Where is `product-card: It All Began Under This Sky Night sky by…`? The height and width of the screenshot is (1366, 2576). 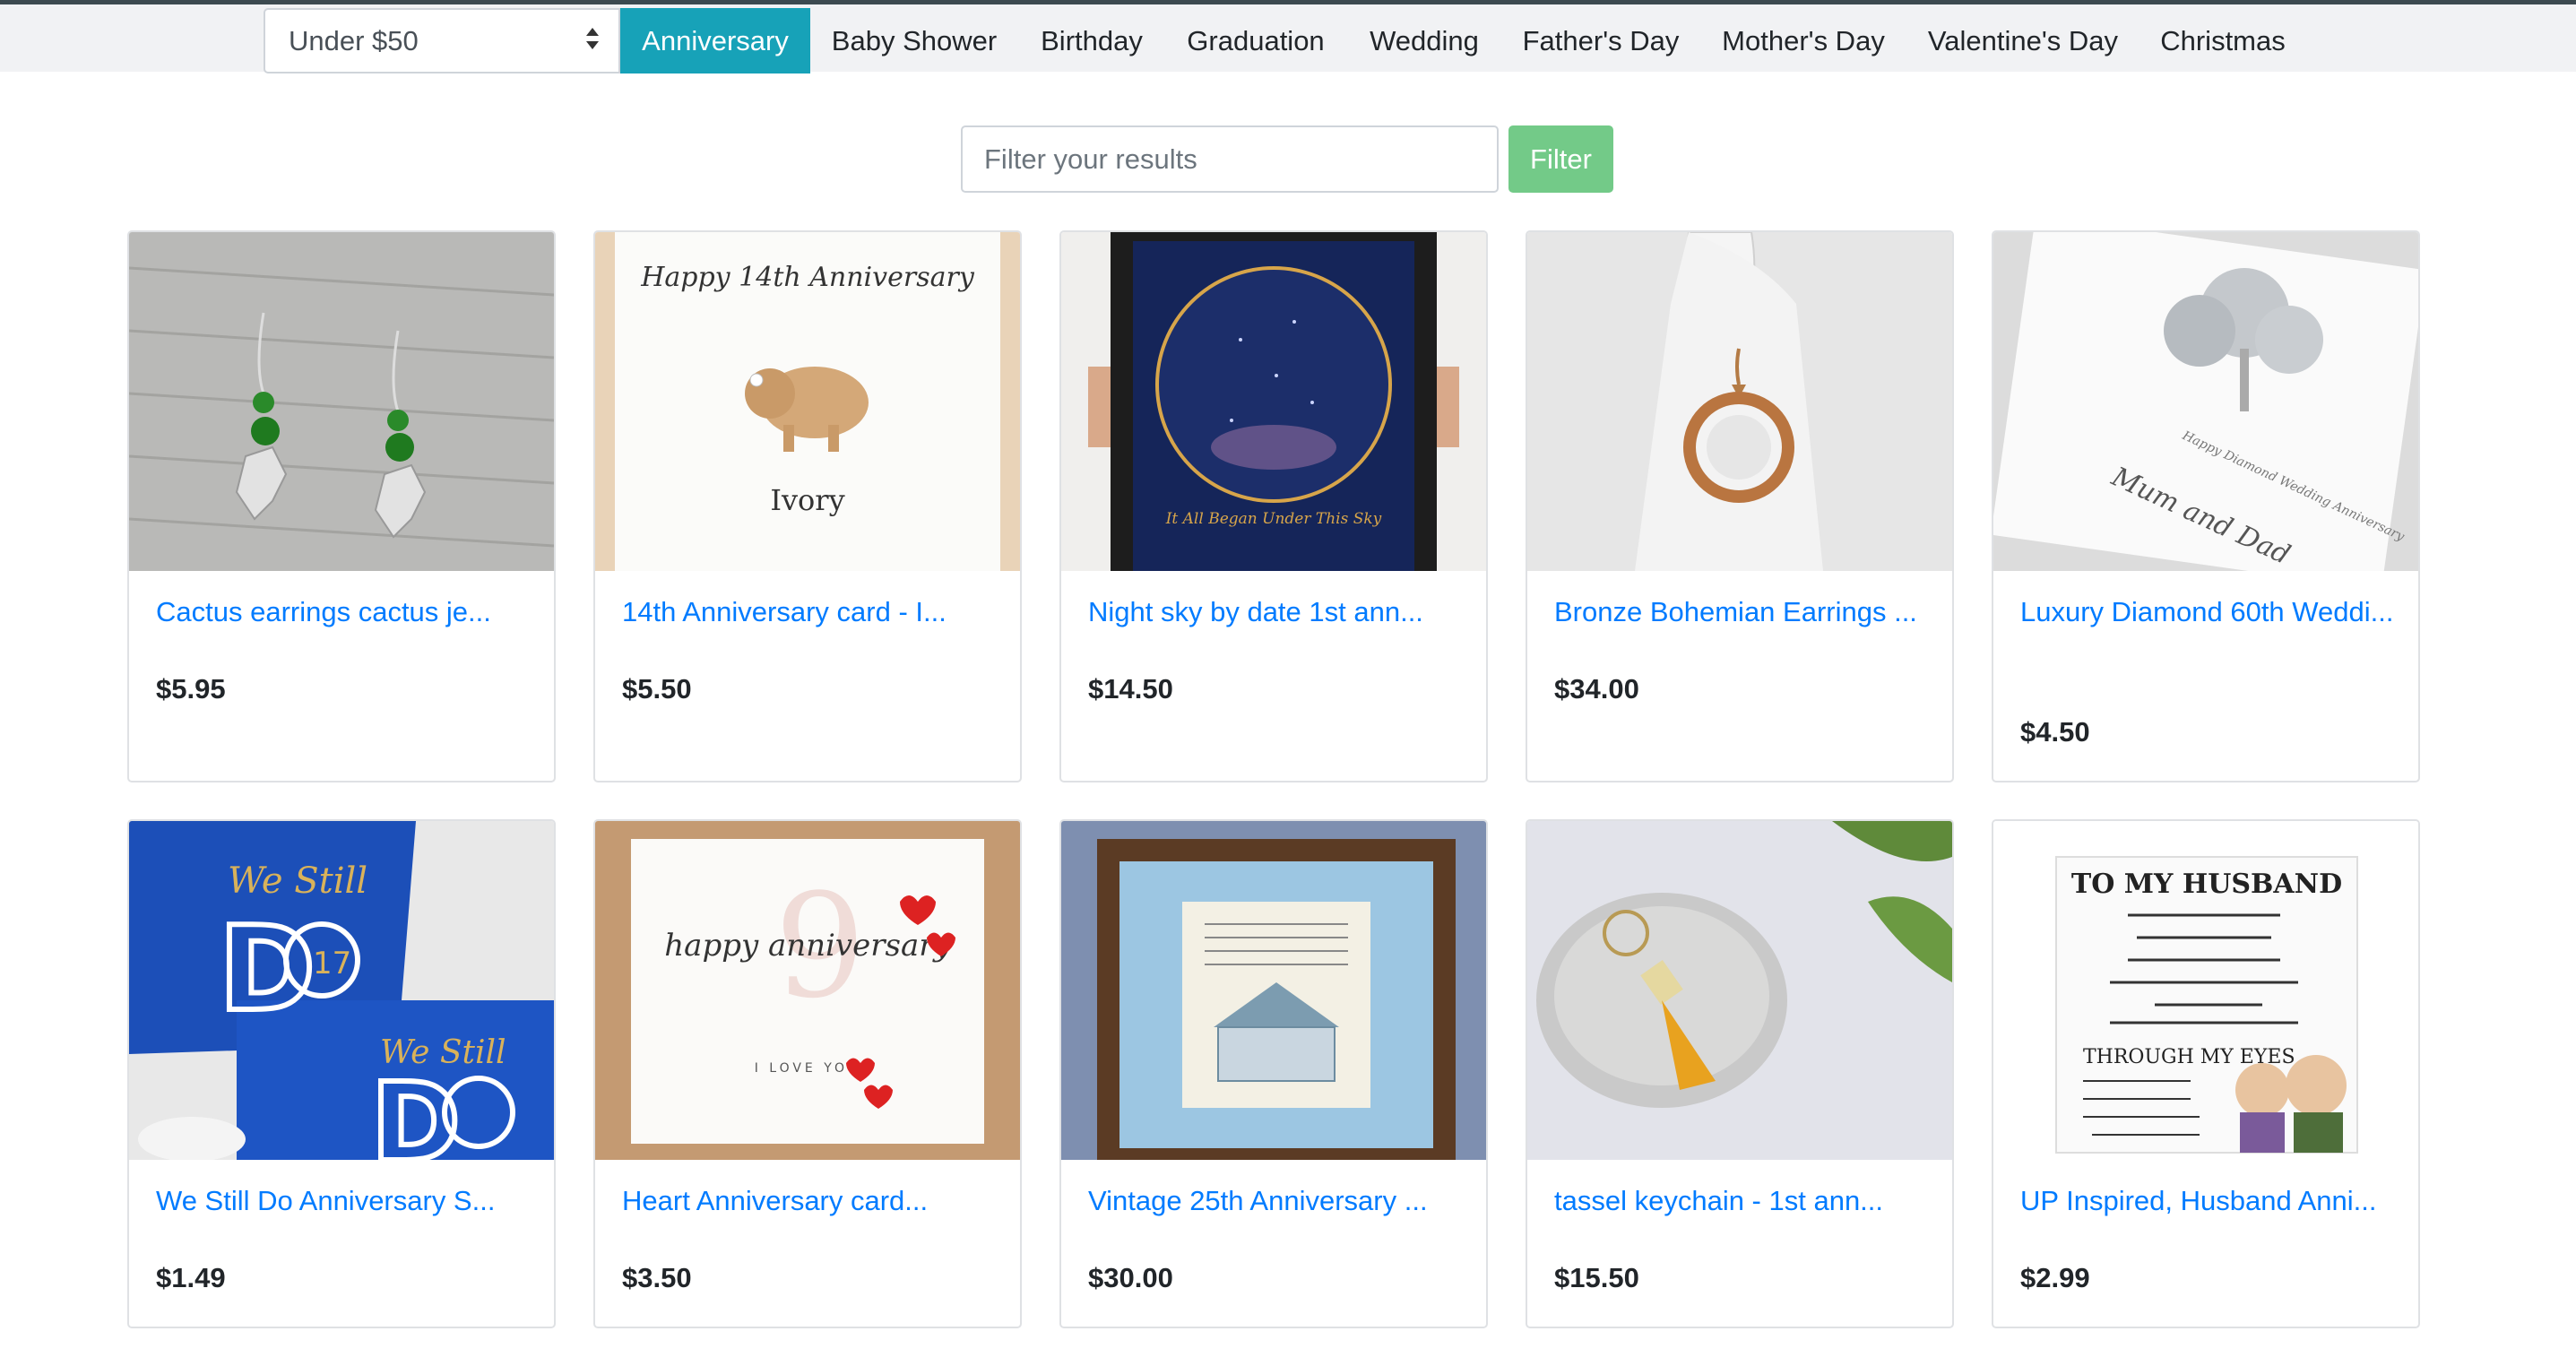 product-card: It All Began Under This Sky Night sky by… is located at coordinates (1273, 506).